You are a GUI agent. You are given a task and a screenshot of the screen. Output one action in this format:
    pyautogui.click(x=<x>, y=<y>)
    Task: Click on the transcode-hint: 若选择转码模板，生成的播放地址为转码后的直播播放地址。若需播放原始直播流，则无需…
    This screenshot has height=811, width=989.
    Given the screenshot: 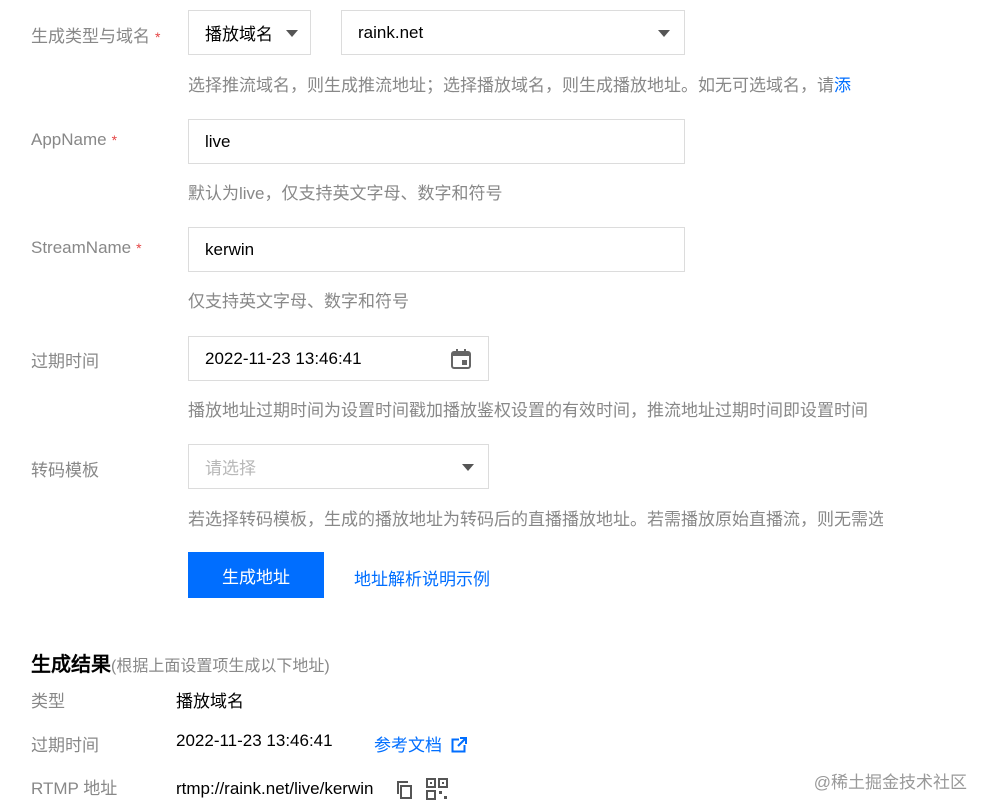 What is the action you would take?
    pyautogui.click(x=535, y=519)
    